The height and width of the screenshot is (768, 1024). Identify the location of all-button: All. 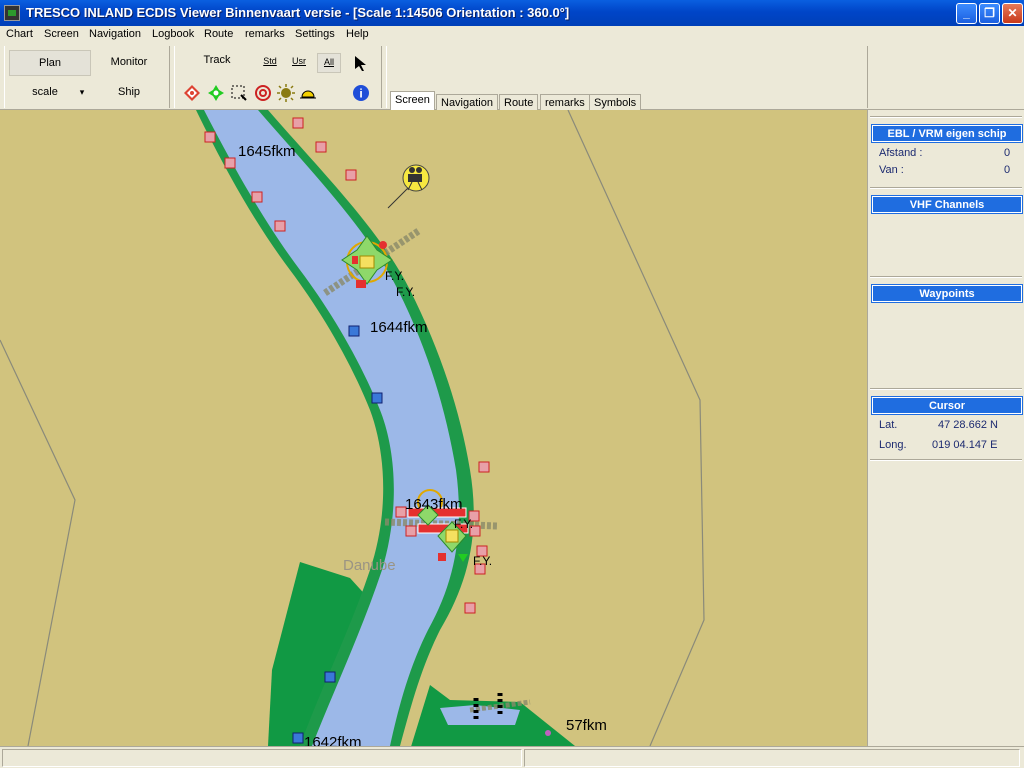
(329, 63).